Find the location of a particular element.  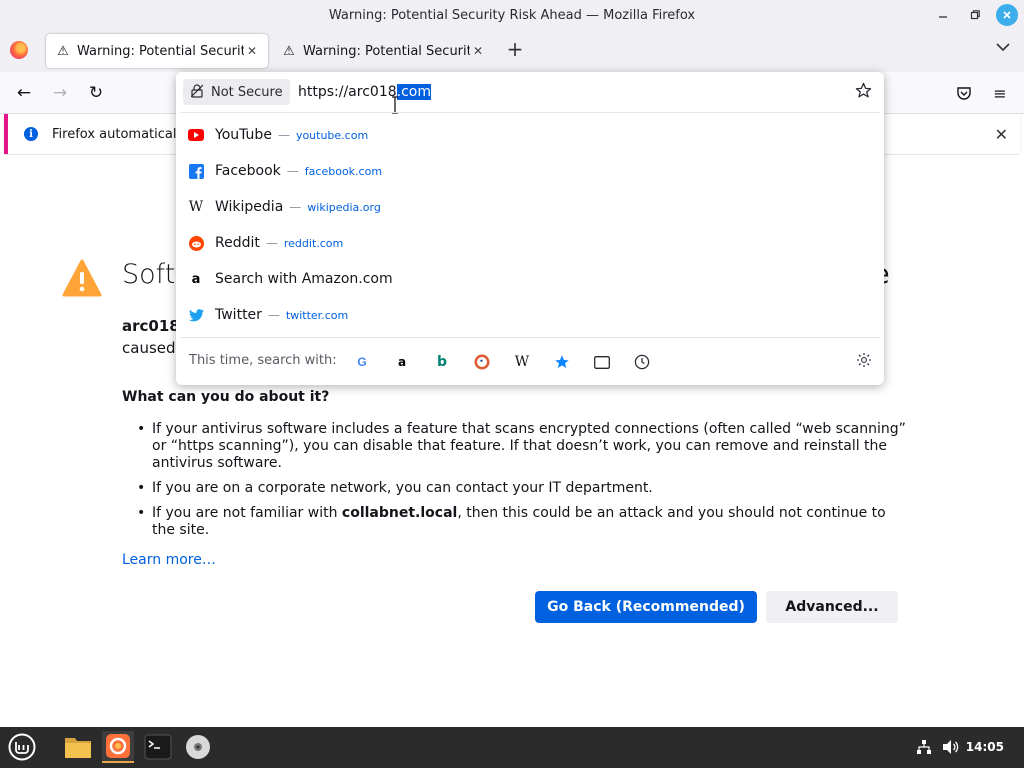

suggestion-name: Facebook is located at coordinates (248, 171).